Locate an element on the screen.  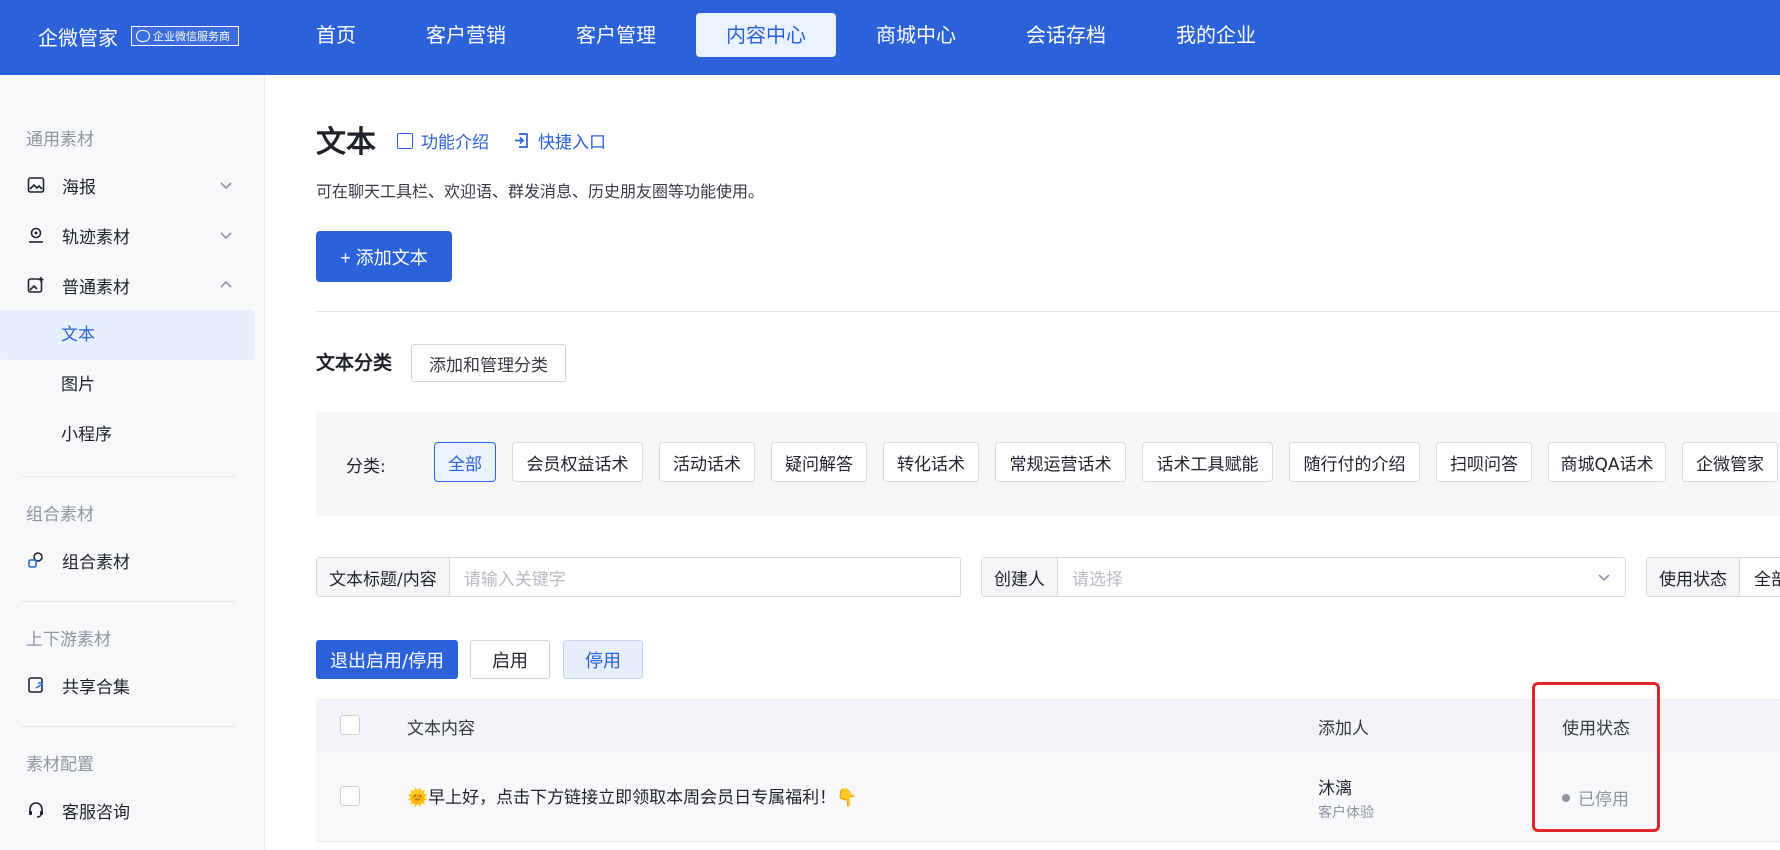
badge-text: 企业微信服务商 is located at coordinates (191, 36).